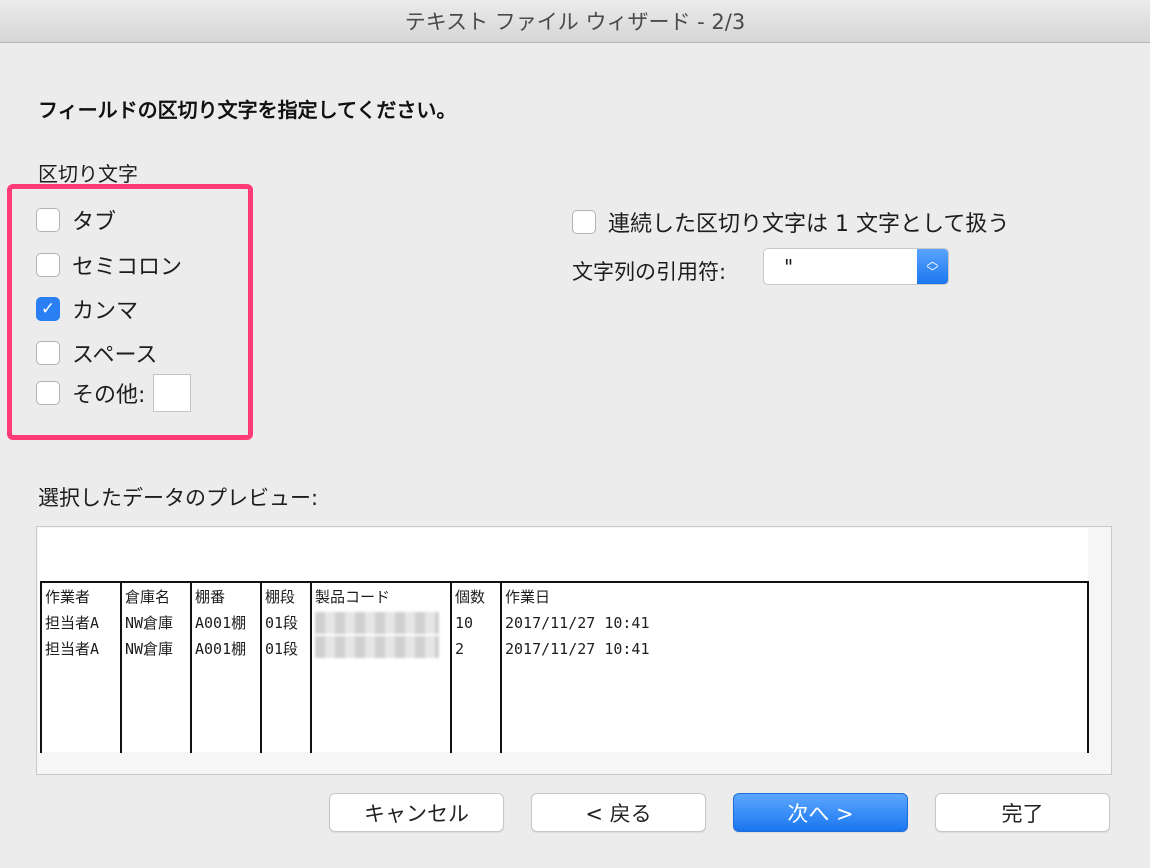 This screenshot has height=868, width=1150. Describe the element at coordinates (178, 498) in the screenshot. I see `preview-label: 選択したデータのプレビュー:` at that location.